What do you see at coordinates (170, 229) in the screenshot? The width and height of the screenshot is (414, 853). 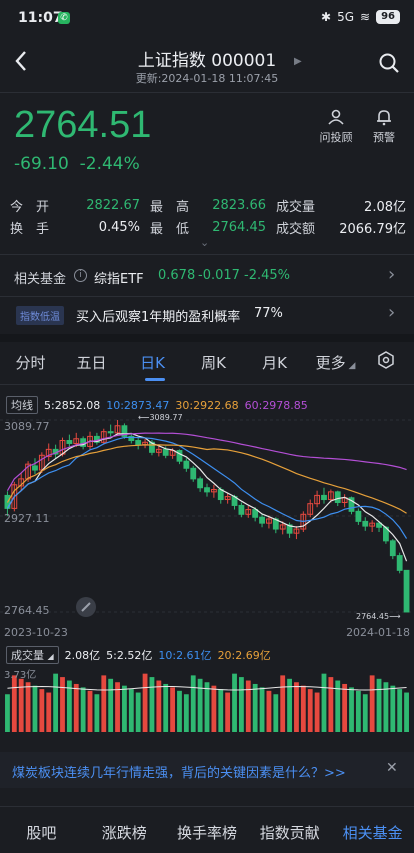 I see `low-label: 最 低` at bounding box center [170, 229].